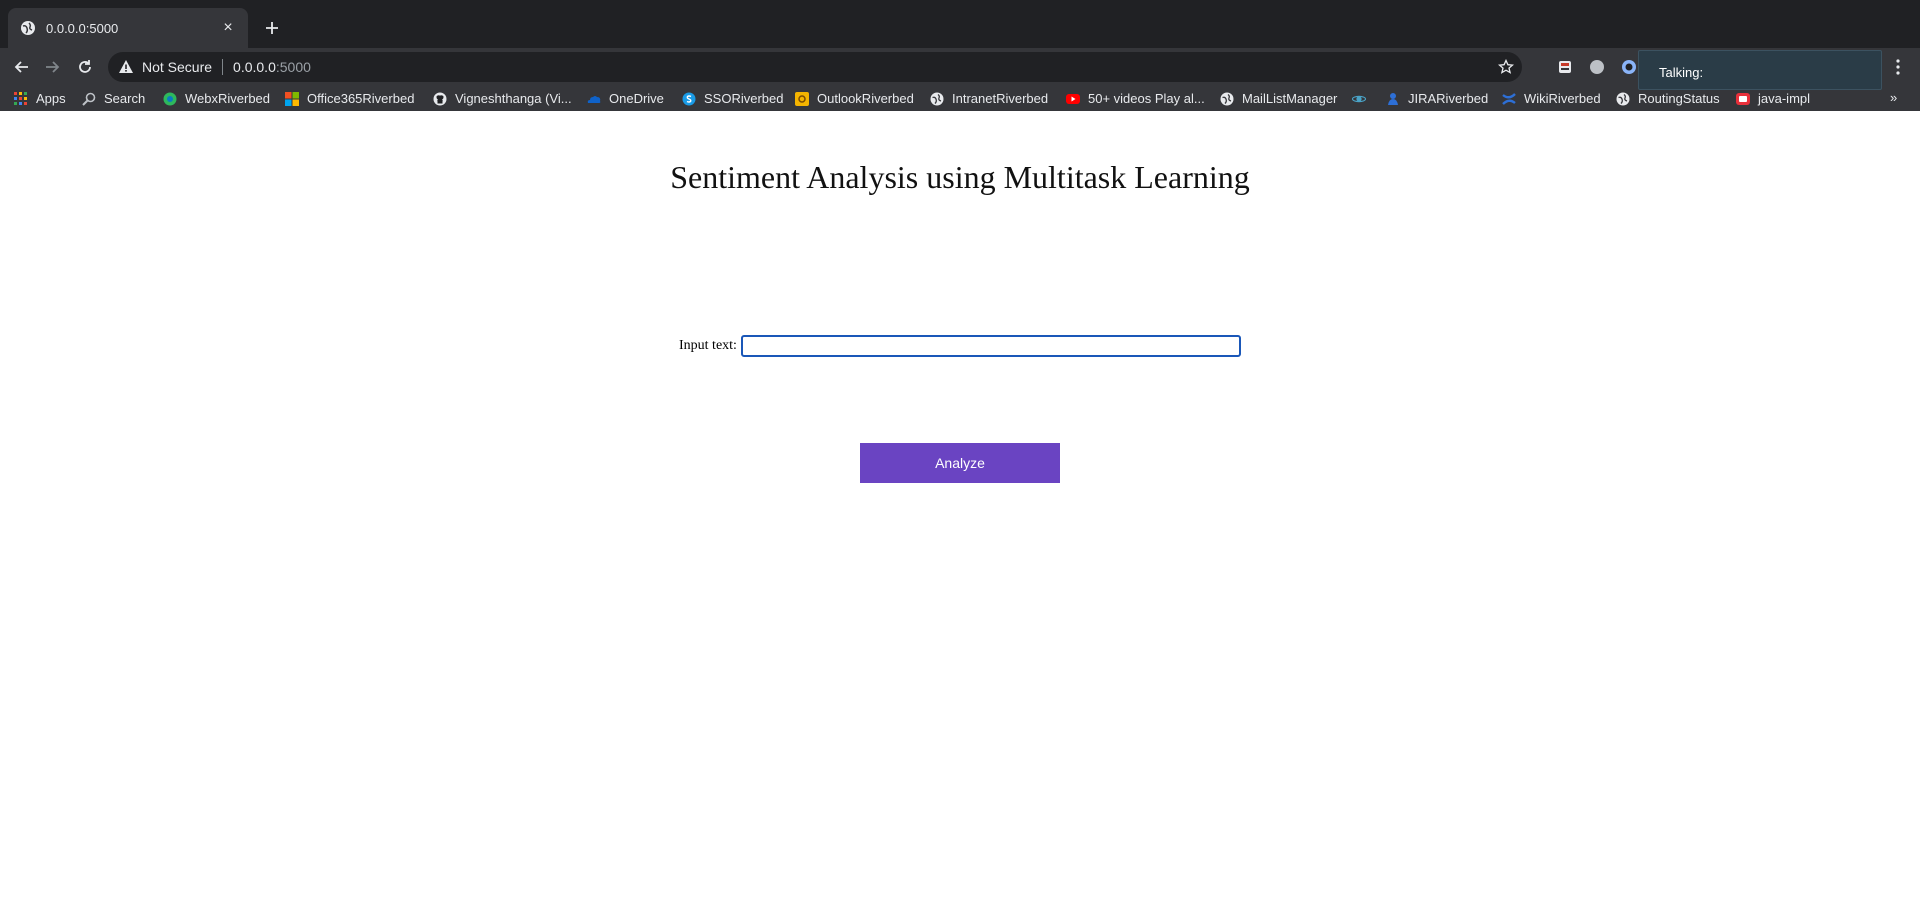 The image size is (1920, 916). I want to click on planet-icon, so click(1359, 99).